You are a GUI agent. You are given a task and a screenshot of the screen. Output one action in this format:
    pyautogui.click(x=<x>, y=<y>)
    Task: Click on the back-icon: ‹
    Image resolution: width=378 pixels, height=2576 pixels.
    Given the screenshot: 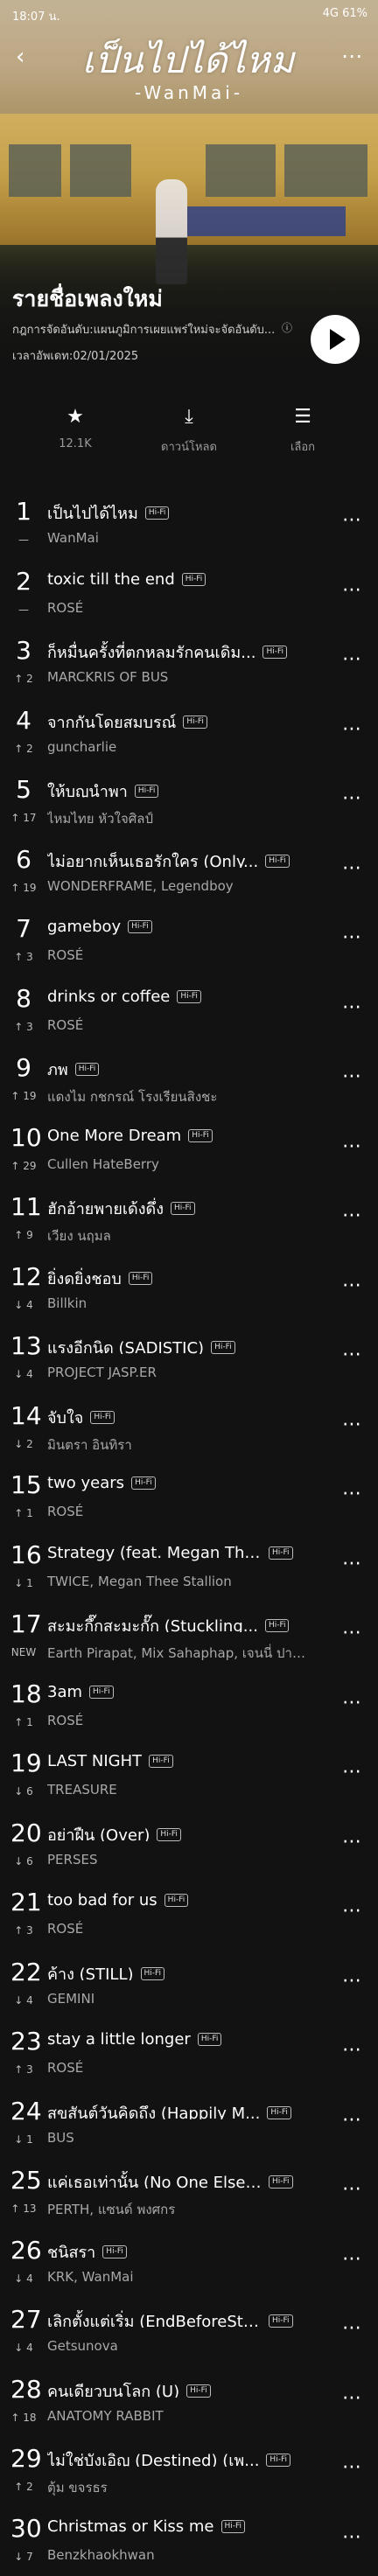 What is the action you would take?
    pyautogui.click(x=20, y=57)
    